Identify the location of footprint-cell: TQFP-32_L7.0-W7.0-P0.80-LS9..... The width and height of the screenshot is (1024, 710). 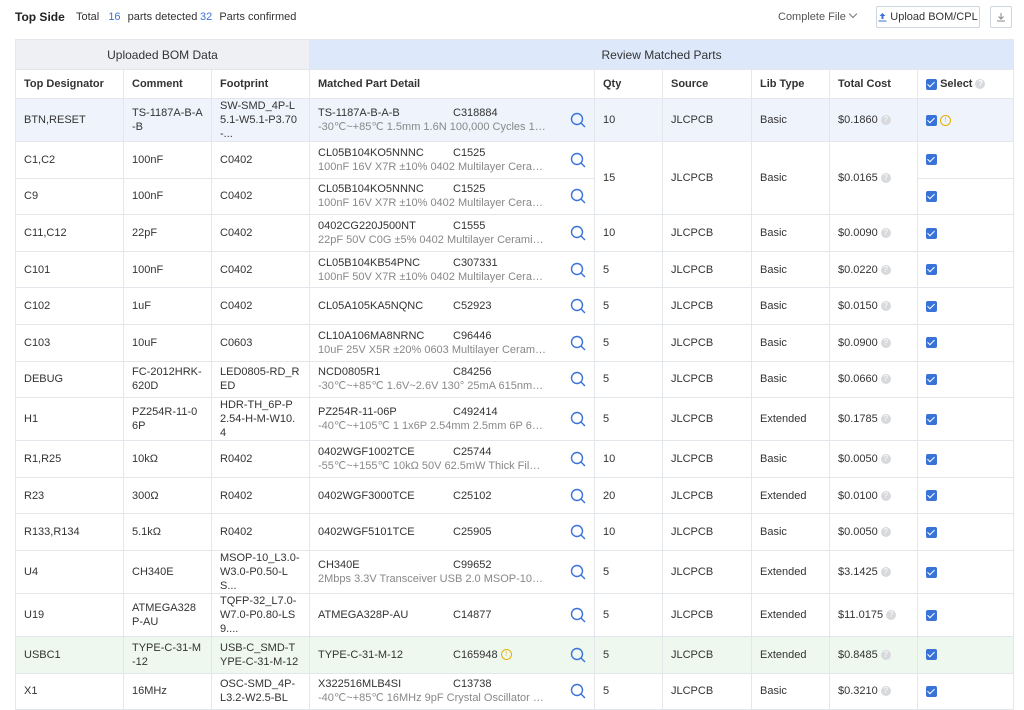
(260, 614).